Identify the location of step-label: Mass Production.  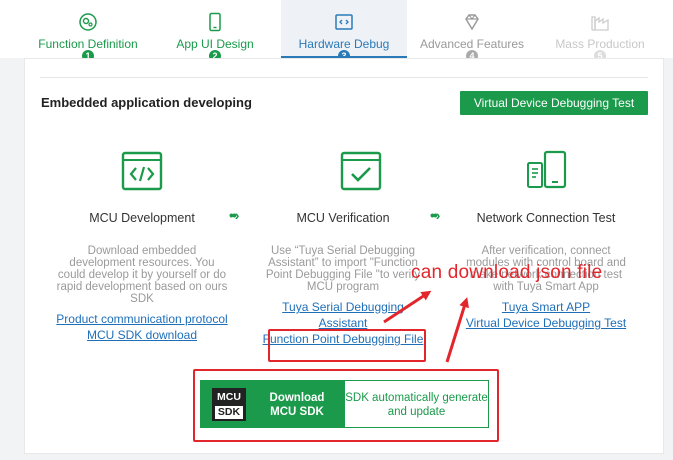
(600, 44).